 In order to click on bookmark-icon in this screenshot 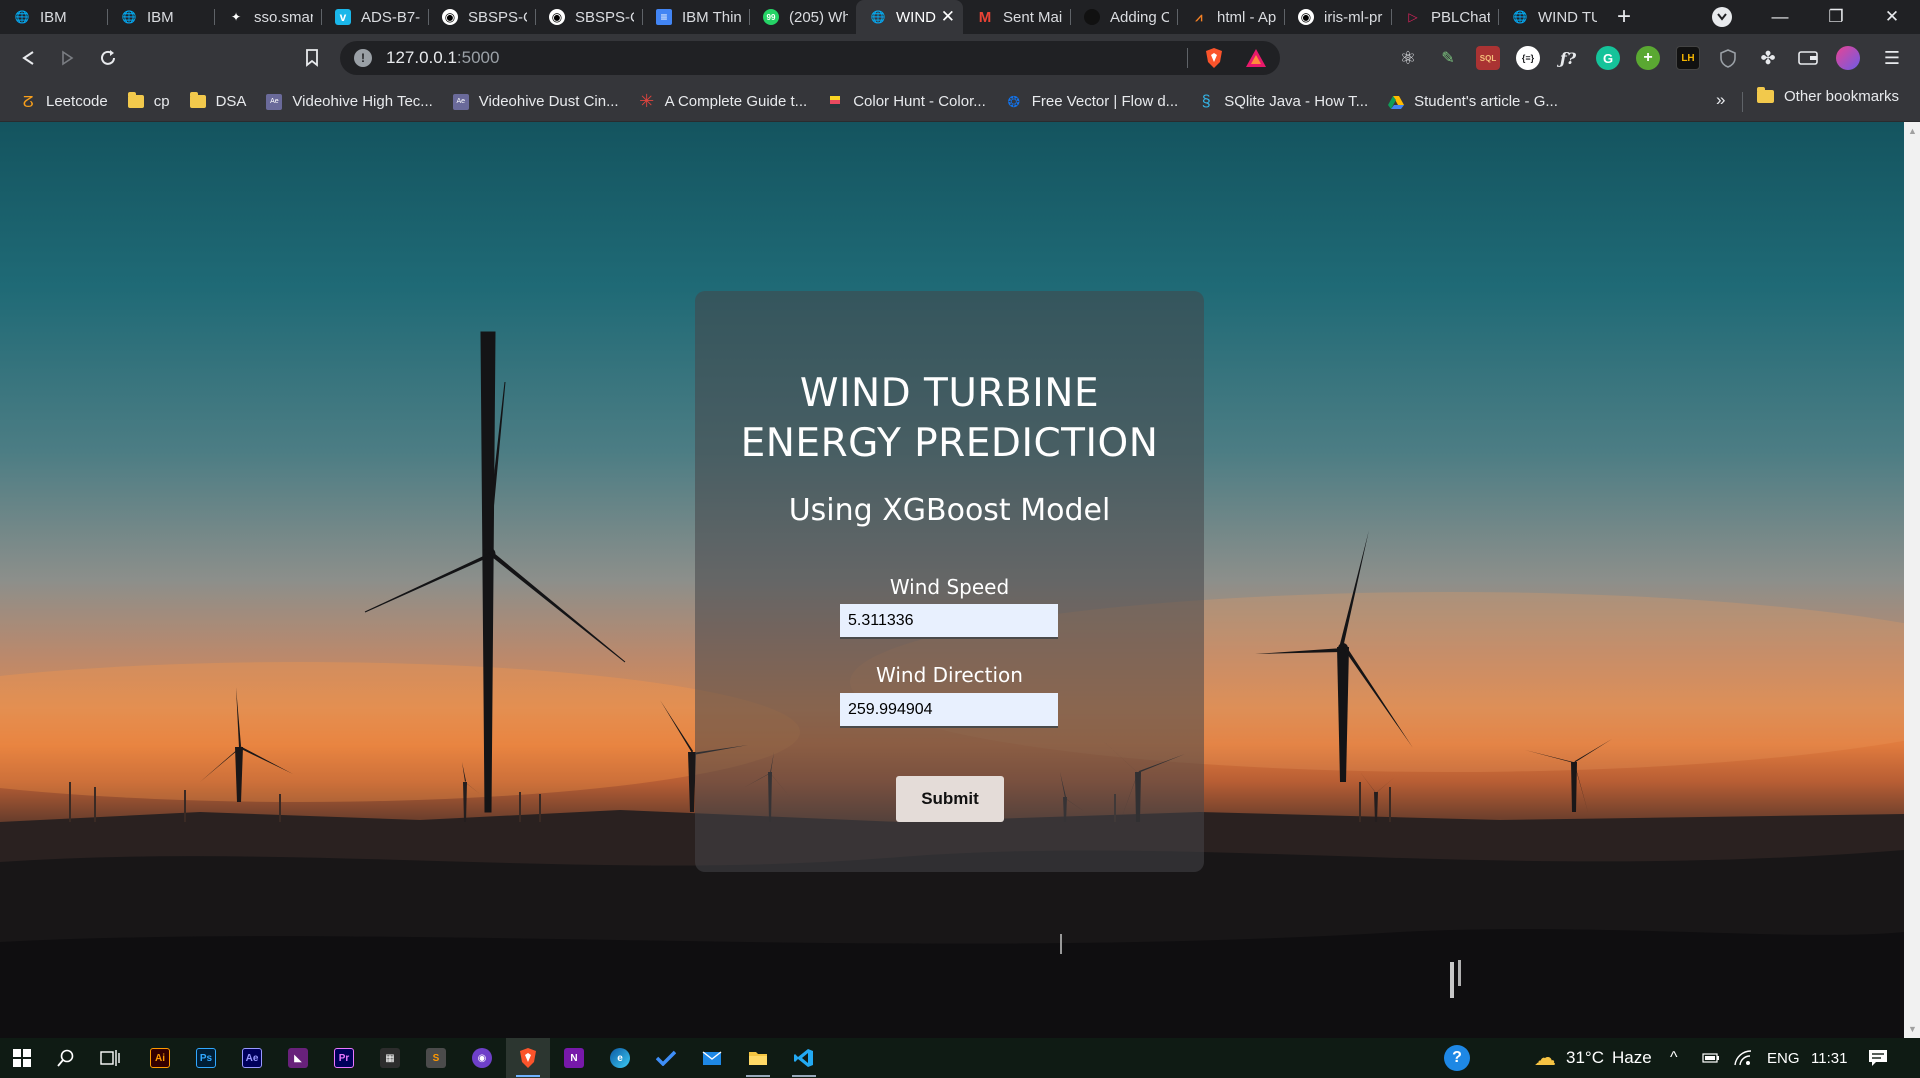, I will do `click(312, 58)`.